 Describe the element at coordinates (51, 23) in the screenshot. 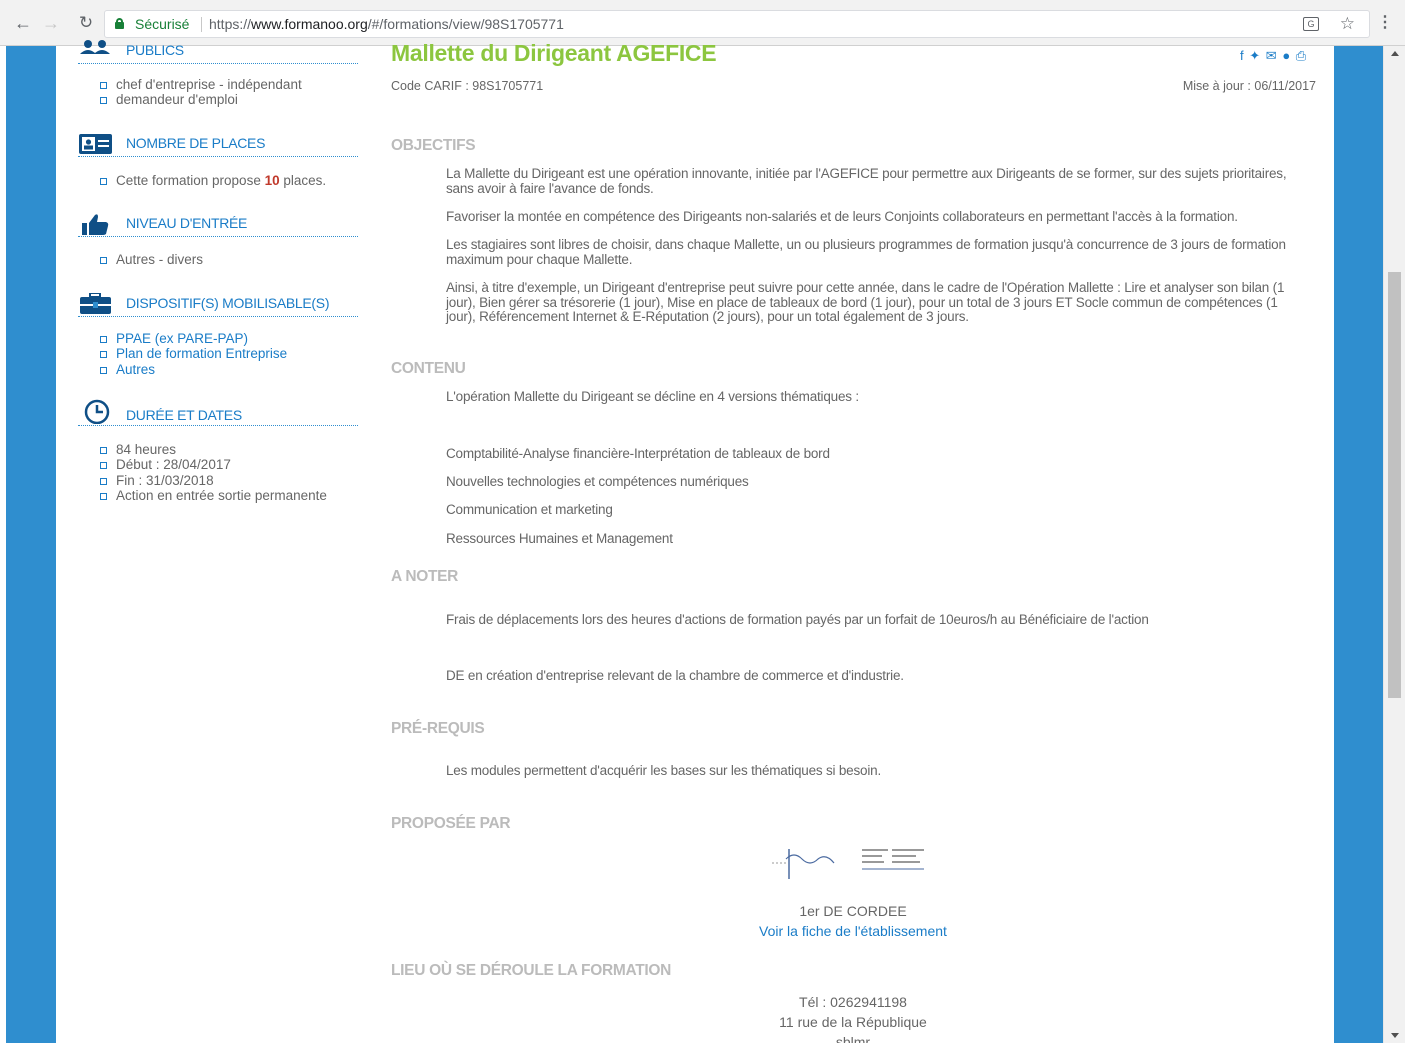

I see `forward-arrow-icon: →` at that location.